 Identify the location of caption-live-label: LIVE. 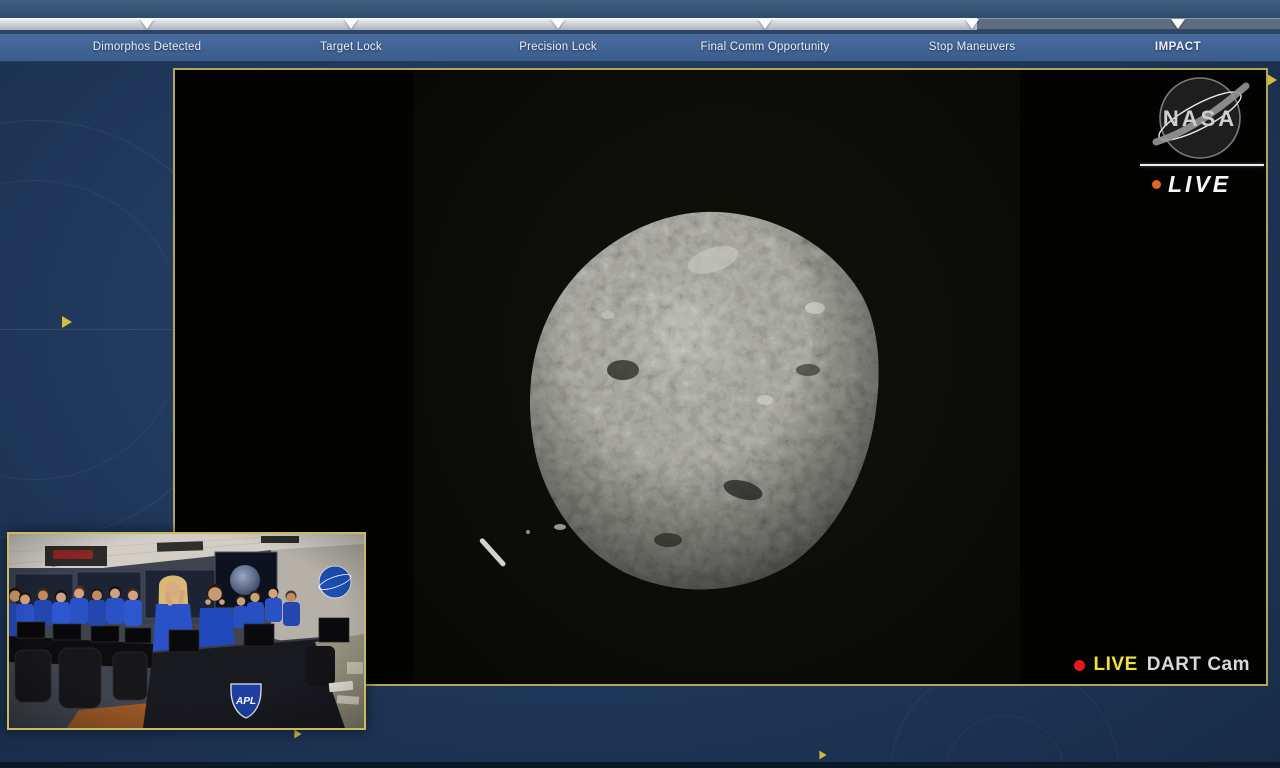
(1115, 664).